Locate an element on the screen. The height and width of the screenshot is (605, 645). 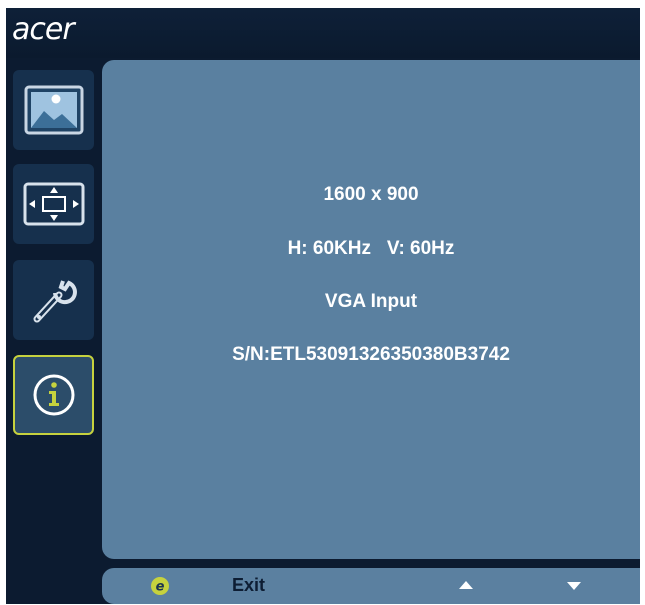
screen-position-icon is located at coordinates (53, 204).